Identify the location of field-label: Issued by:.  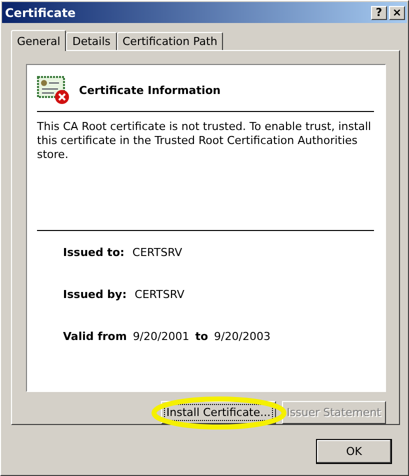
(95, 294).